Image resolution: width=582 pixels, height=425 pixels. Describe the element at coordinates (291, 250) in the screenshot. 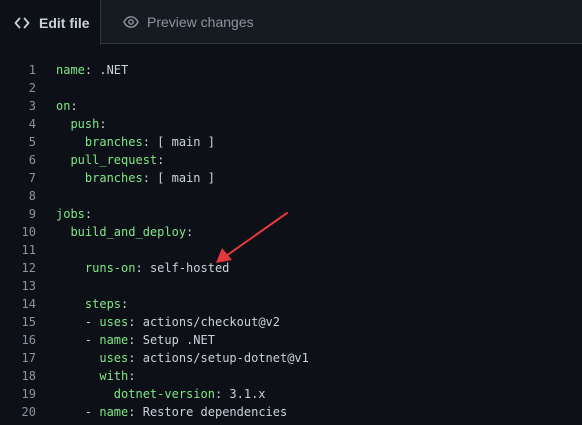

I see `code-line: 11` at that location.